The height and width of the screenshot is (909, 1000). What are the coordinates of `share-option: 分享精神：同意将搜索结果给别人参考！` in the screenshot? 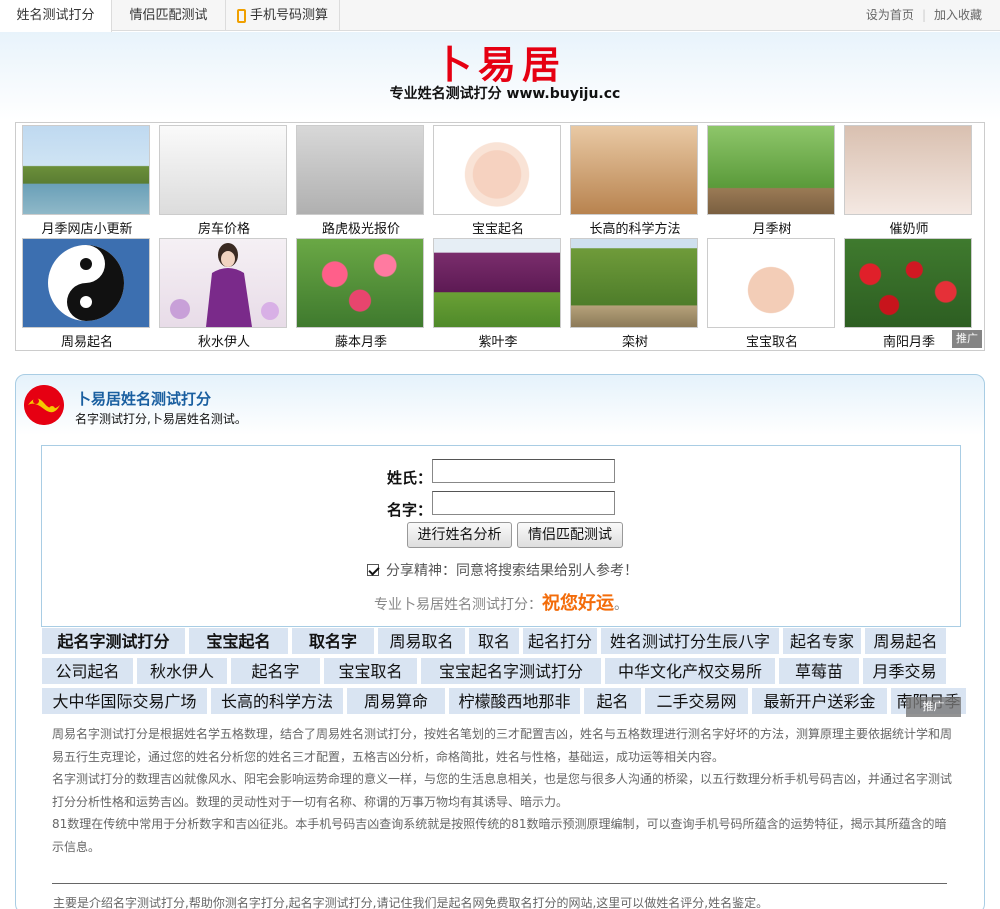 It's located at (502, 570).